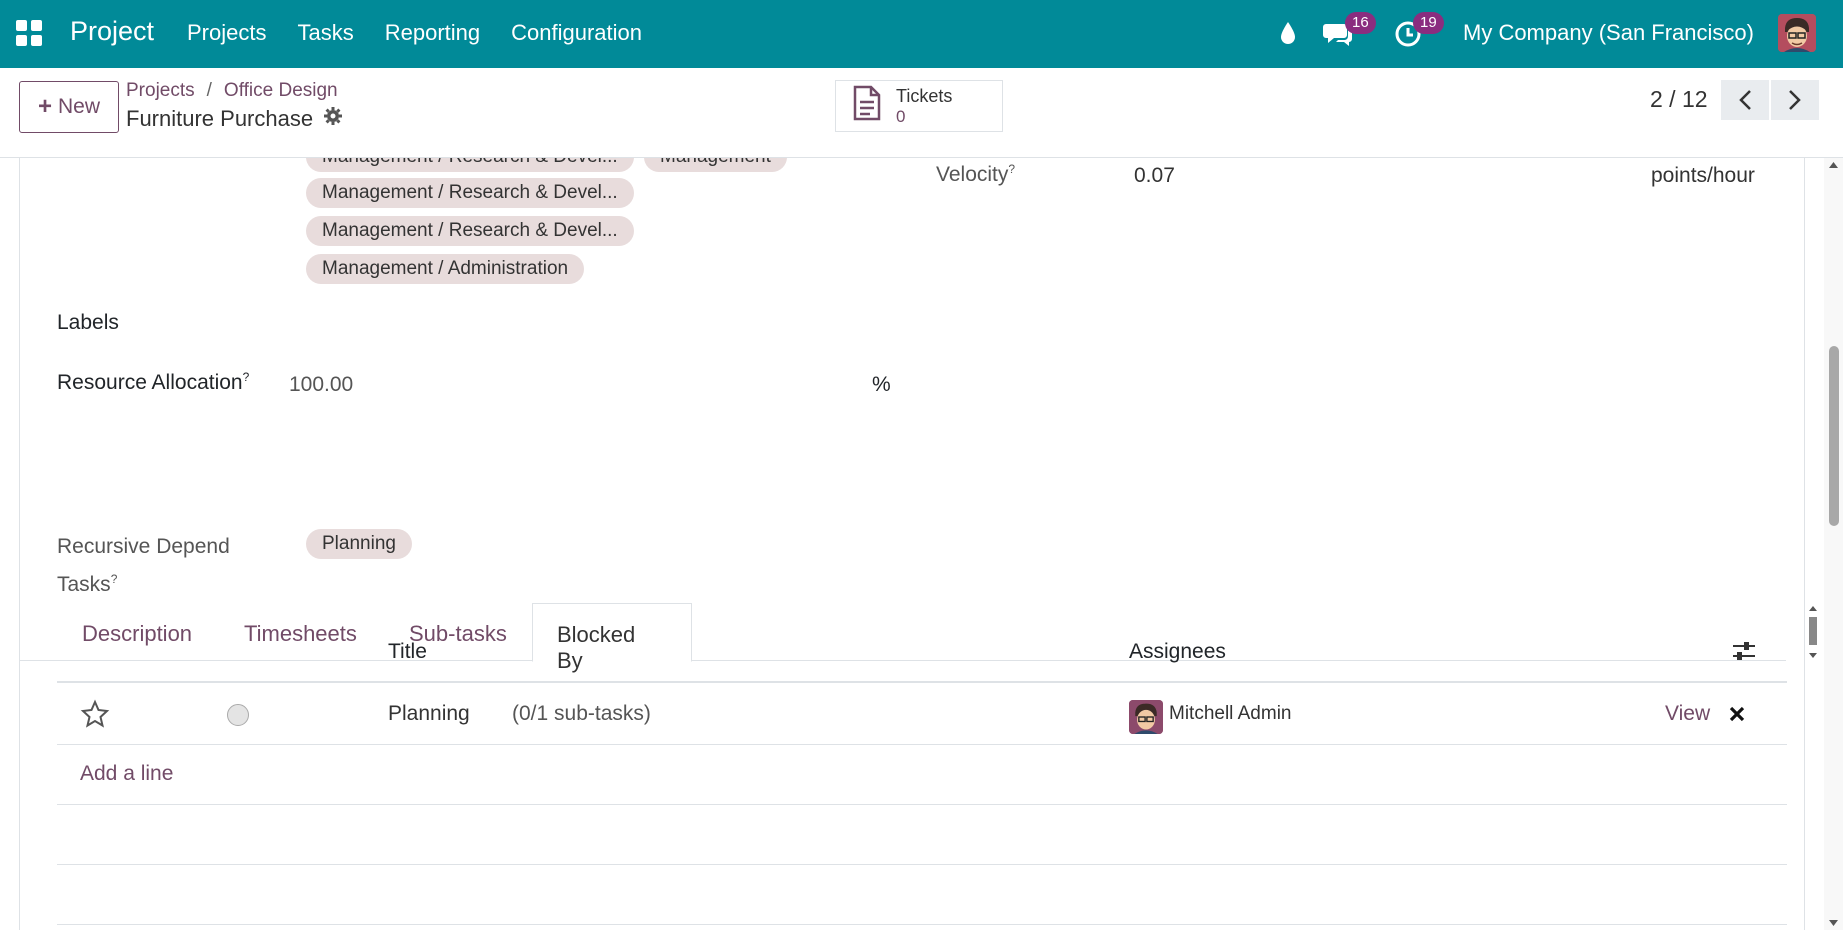 This screenshot has height=930, width=1843. I want to click on breadcrumb-office-design: Office Design, so click(281, 90).